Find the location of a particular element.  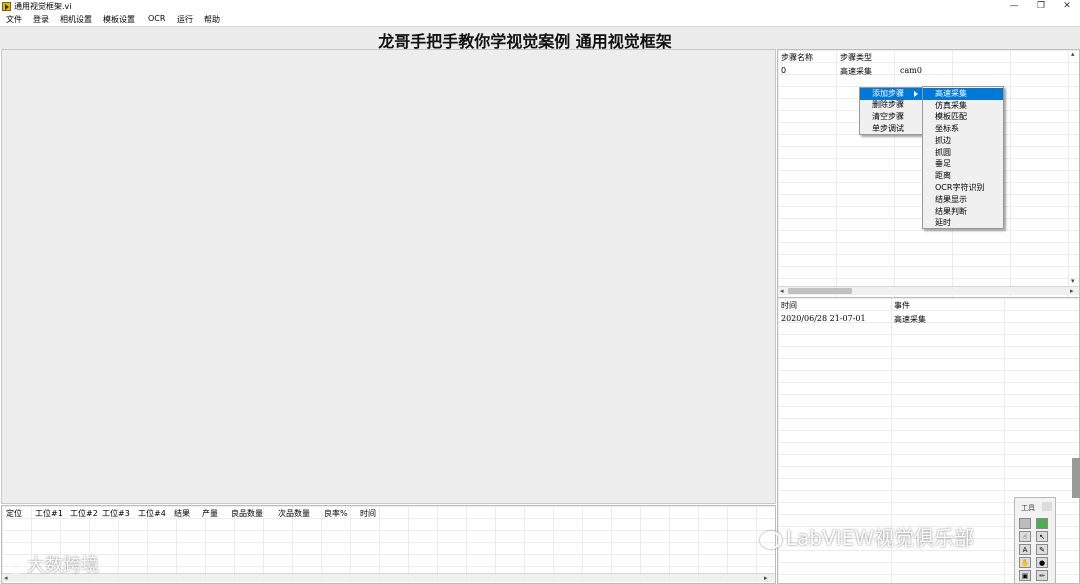

menu-run: 运行 is located at coordinates (185, 19).